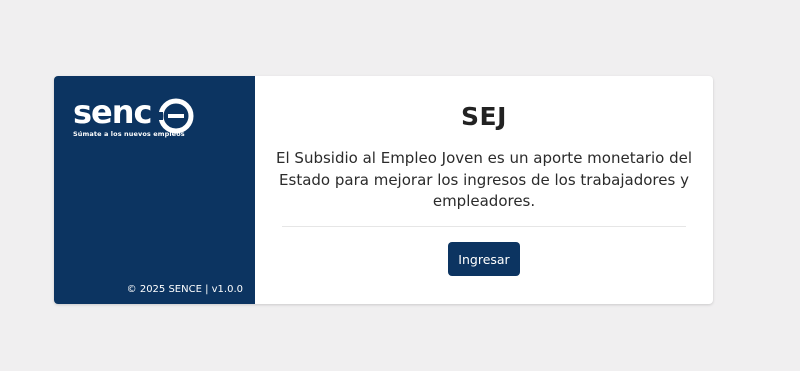 The width and height of the screenshot is (800, 371). I want to click on sence-logo: senc Súmate a los nuevos empleos, so click(148, 118).